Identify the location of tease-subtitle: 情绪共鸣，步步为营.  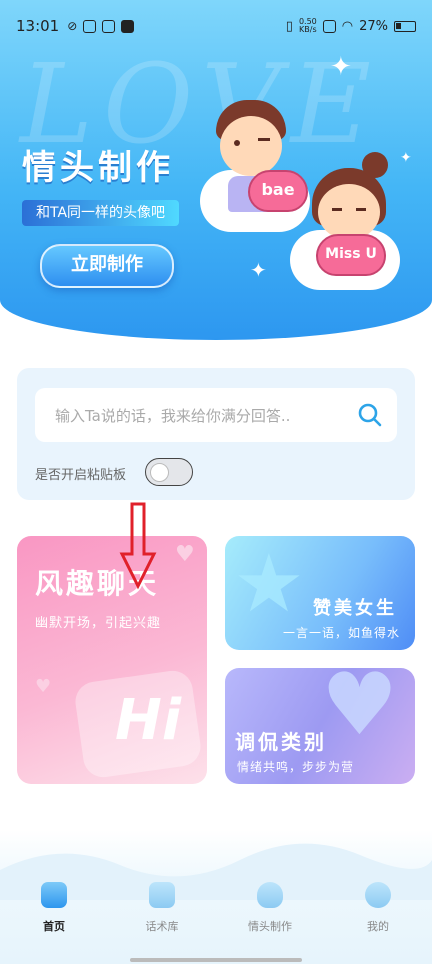
(296, 767).